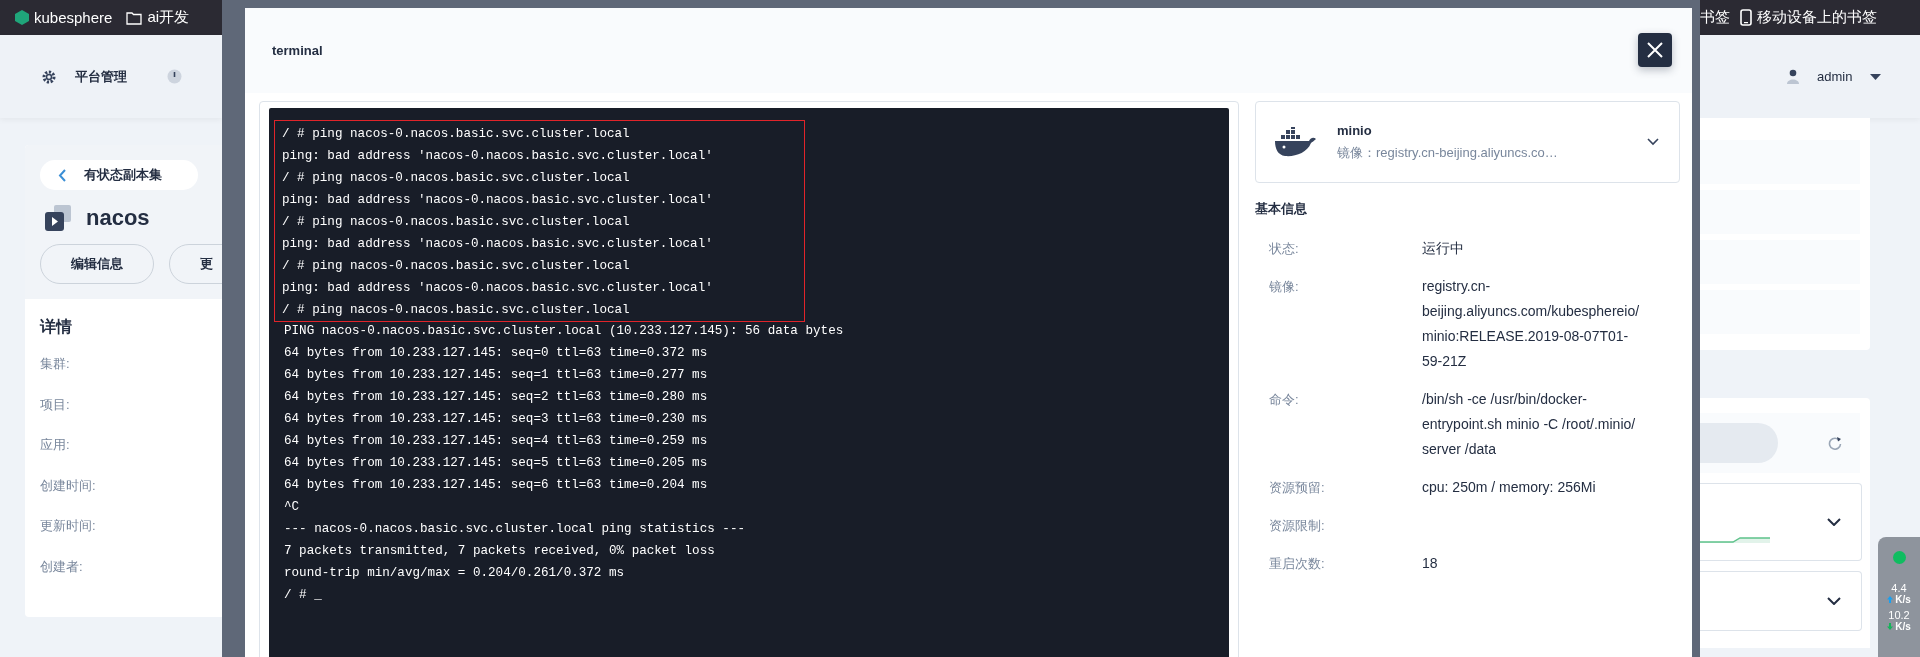 This screenshot has height=657, width=1920. What do you see at coordinates (118, 218) in the screenshot?
I see `resource-name: nacos` at bounding box center [118, 218].